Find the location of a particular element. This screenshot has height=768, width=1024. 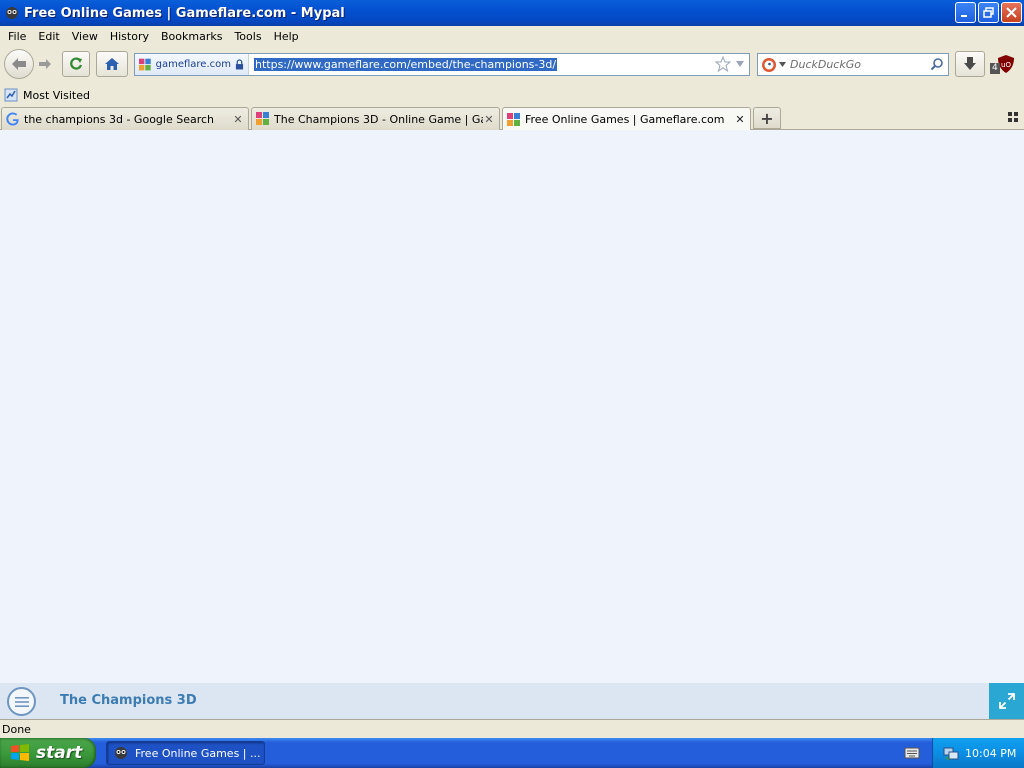

dropdown-arrow-icon is located at coordinates (740, 64).